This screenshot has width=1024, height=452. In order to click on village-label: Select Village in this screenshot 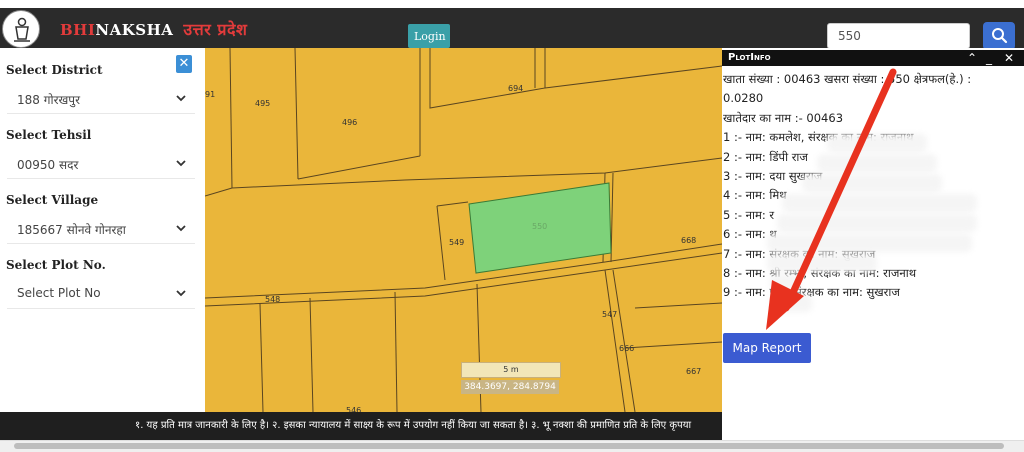, I will do `click(52, 200)`.